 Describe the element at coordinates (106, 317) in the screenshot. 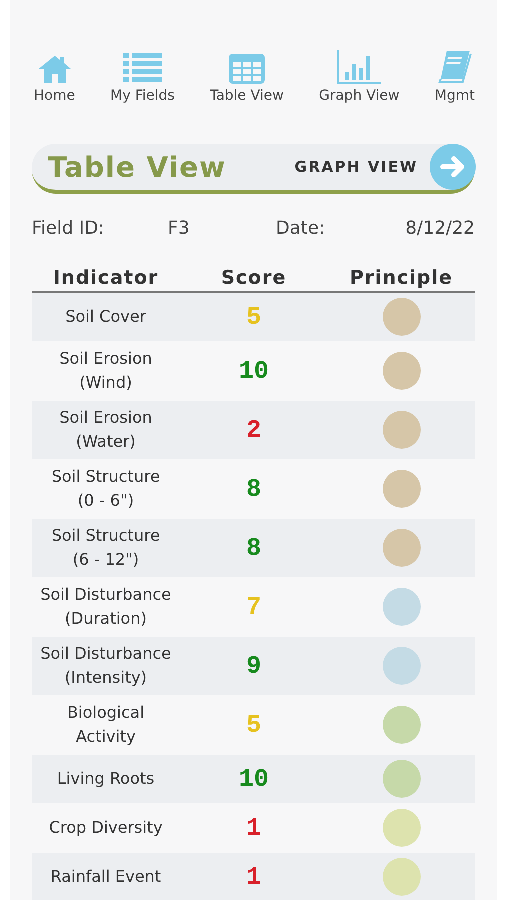

I see `indicator-cell-text: Soil Cover` at that location.